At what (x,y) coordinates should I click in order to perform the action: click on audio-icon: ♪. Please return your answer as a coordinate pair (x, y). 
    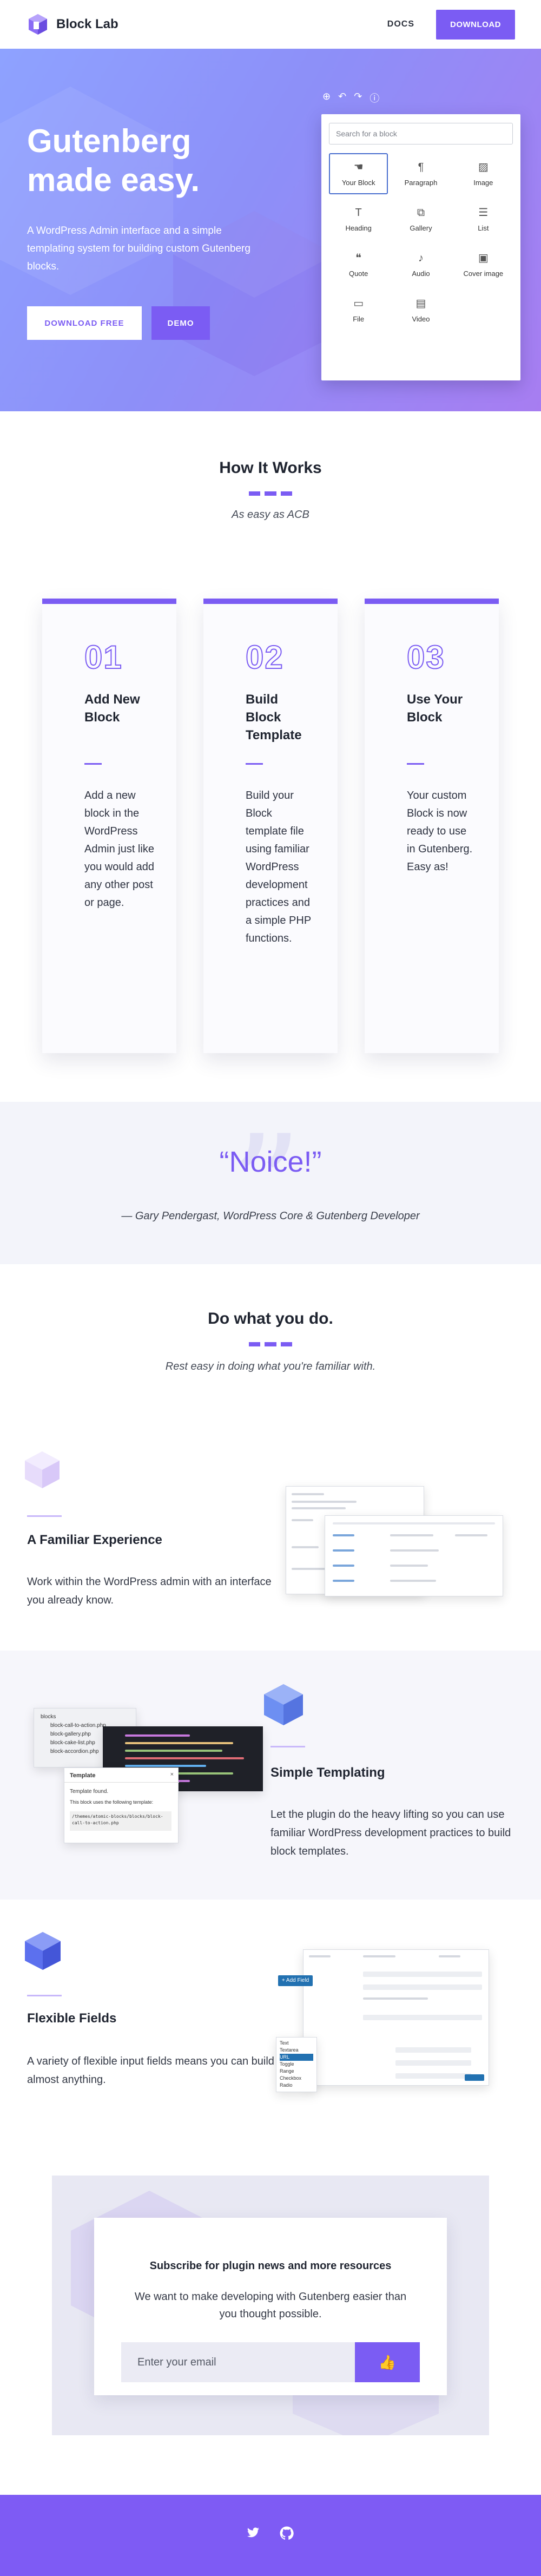
    Looking at the image, I should click on (421, 258).